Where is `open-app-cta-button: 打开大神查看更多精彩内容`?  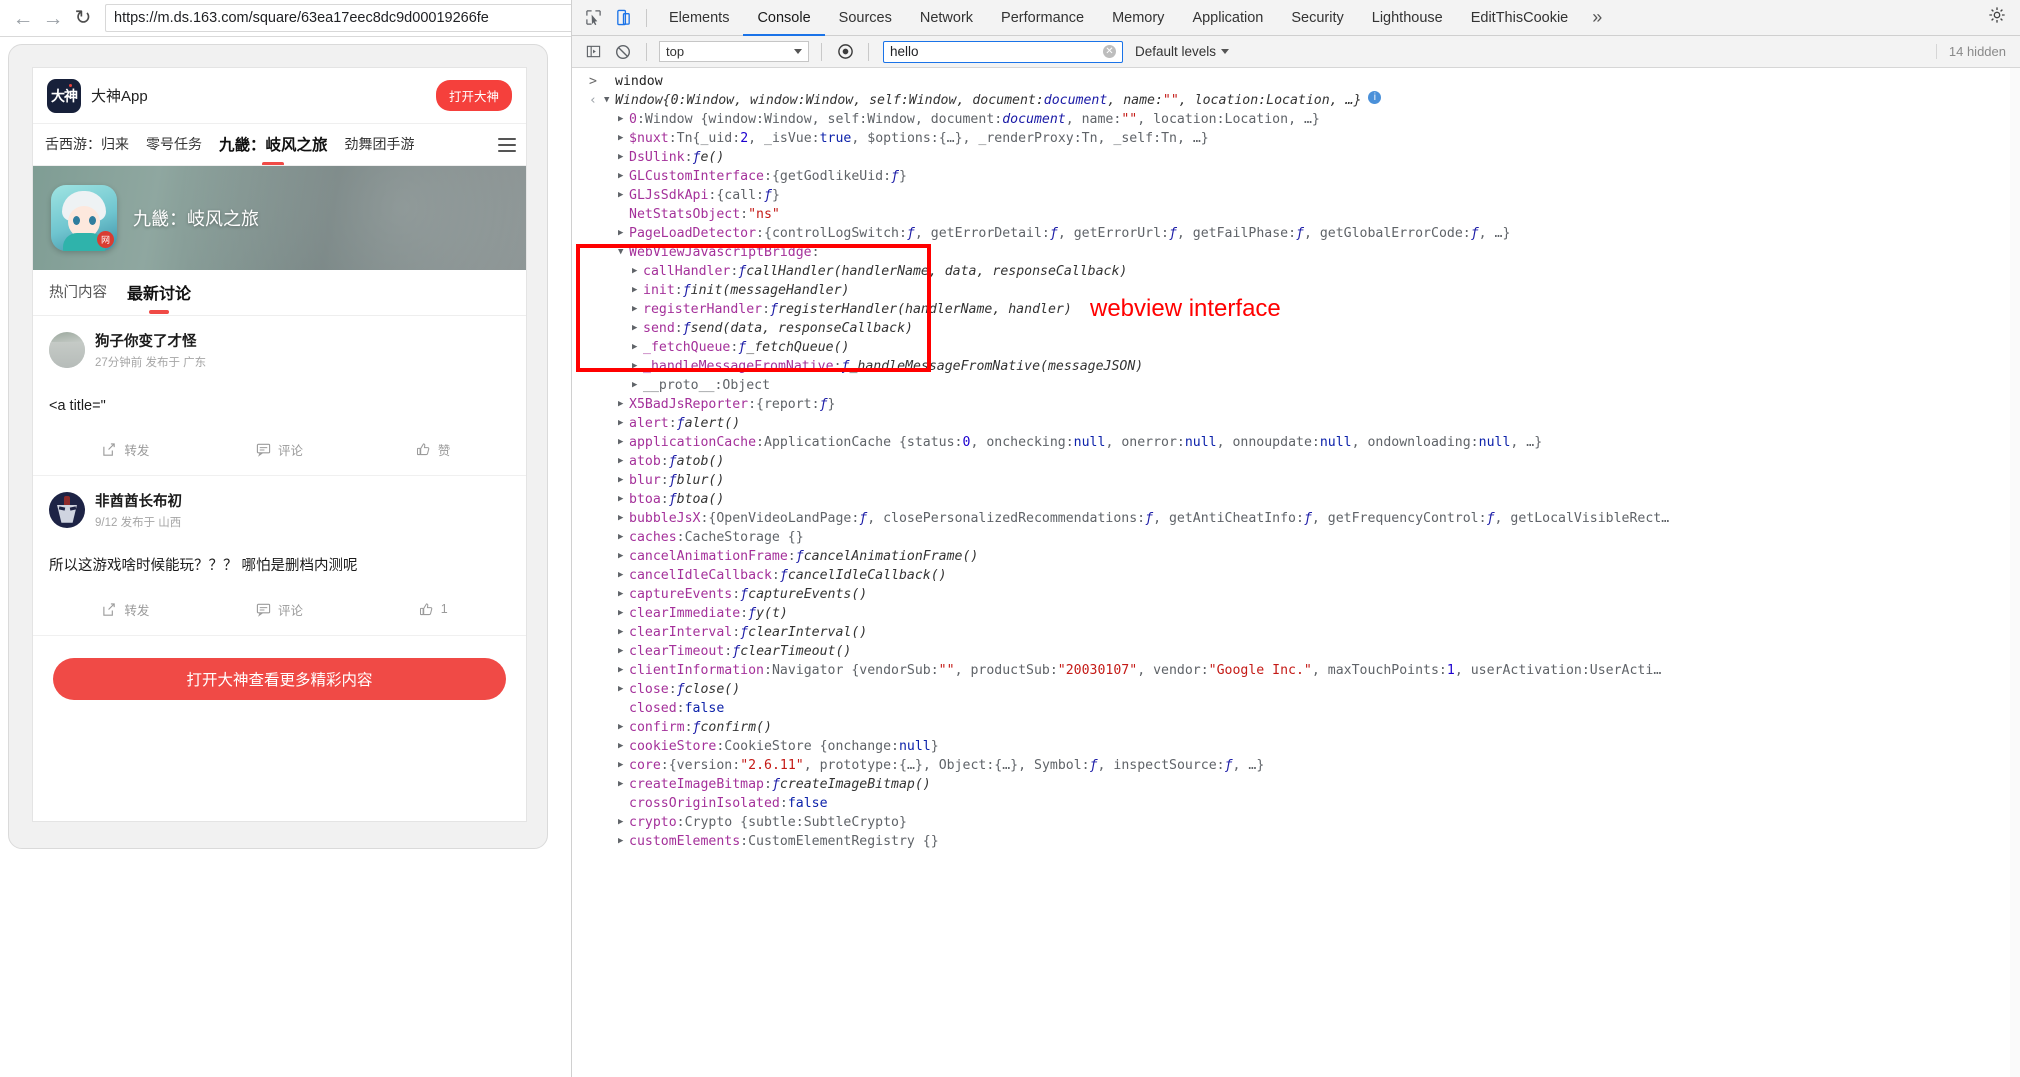 open-app-cta-button: 打开大神查看更多精彩内容 is located at coordinates (279, 678).